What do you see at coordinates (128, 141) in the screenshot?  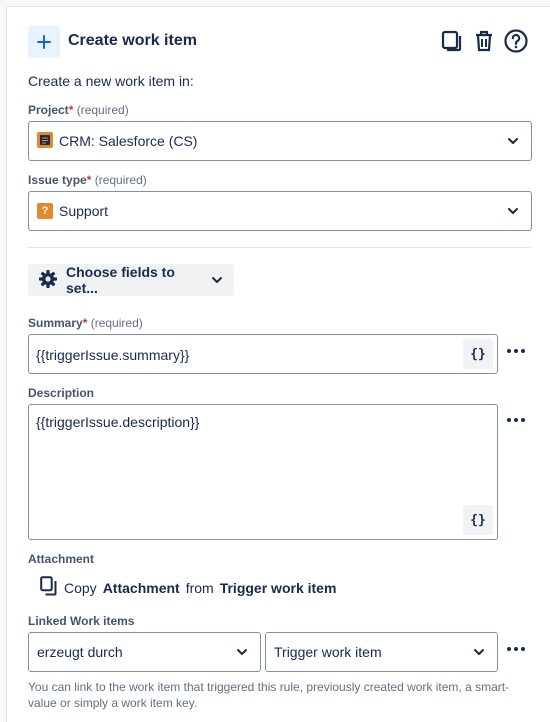 I see `project-value: CRM: Salesforce (CS)` at bounding box center [128, 141].